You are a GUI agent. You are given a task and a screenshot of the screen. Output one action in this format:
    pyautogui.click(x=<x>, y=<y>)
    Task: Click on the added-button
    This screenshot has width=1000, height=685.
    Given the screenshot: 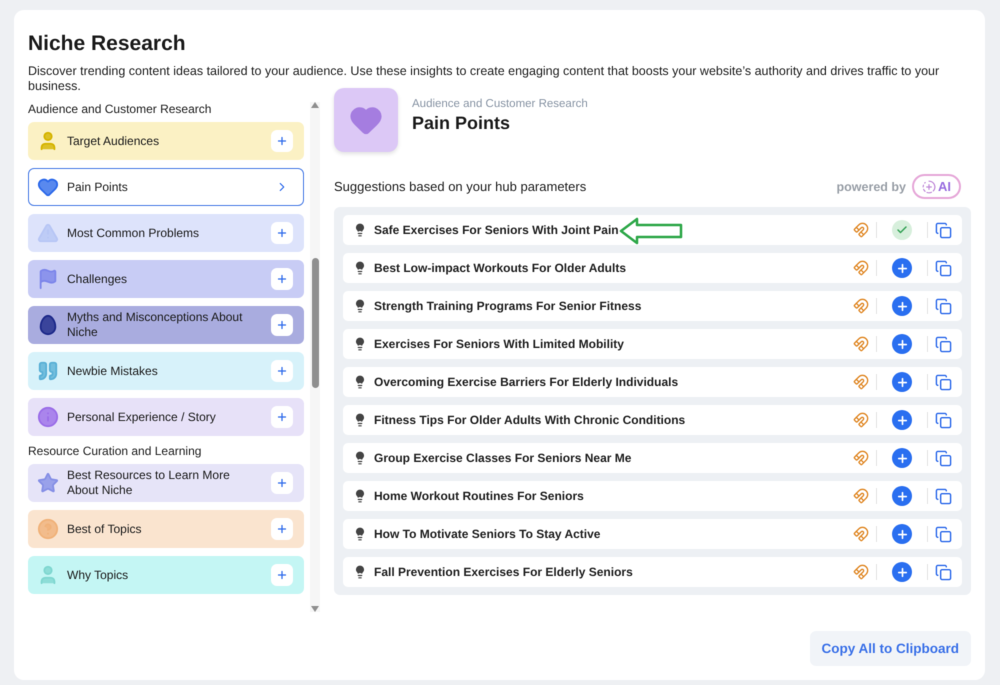 What is the action you would take?
    pyautogui.click(x=902, y=230)
    